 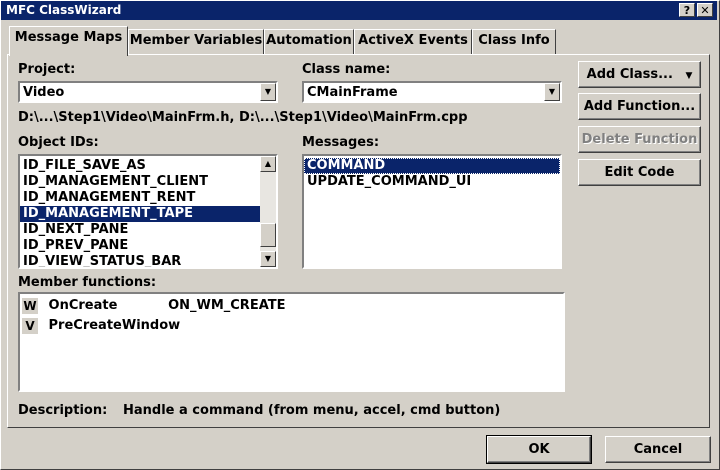 What do you see at coordinates (64, 10) in the screenshot?
I see `window-title: MFC ClassWizard` at bounding box center [64, 10].